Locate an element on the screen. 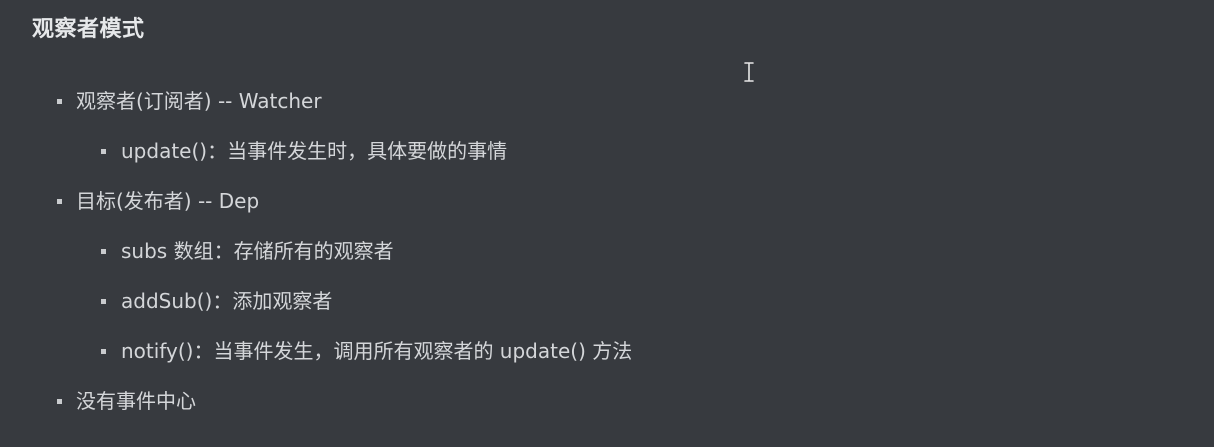 The image size is (1214, 447). text-cursor-icon is located at coordinates (749, 72).